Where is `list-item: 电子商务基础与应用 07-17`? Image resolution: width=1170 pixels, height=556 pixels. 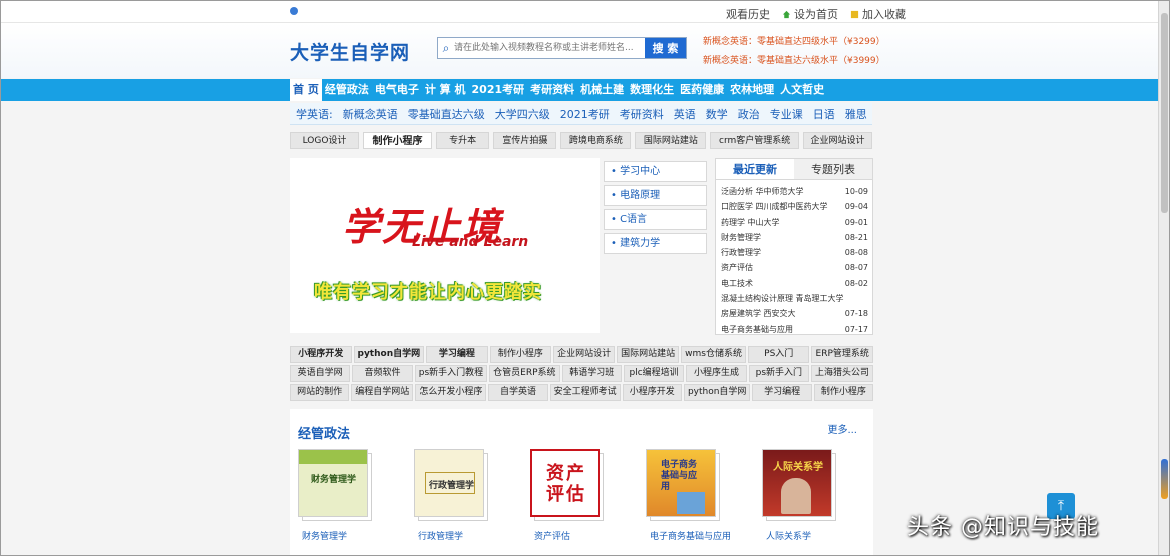 list-item: 电子商务基础与应用 07-17 is located at coordinates (794, 329).